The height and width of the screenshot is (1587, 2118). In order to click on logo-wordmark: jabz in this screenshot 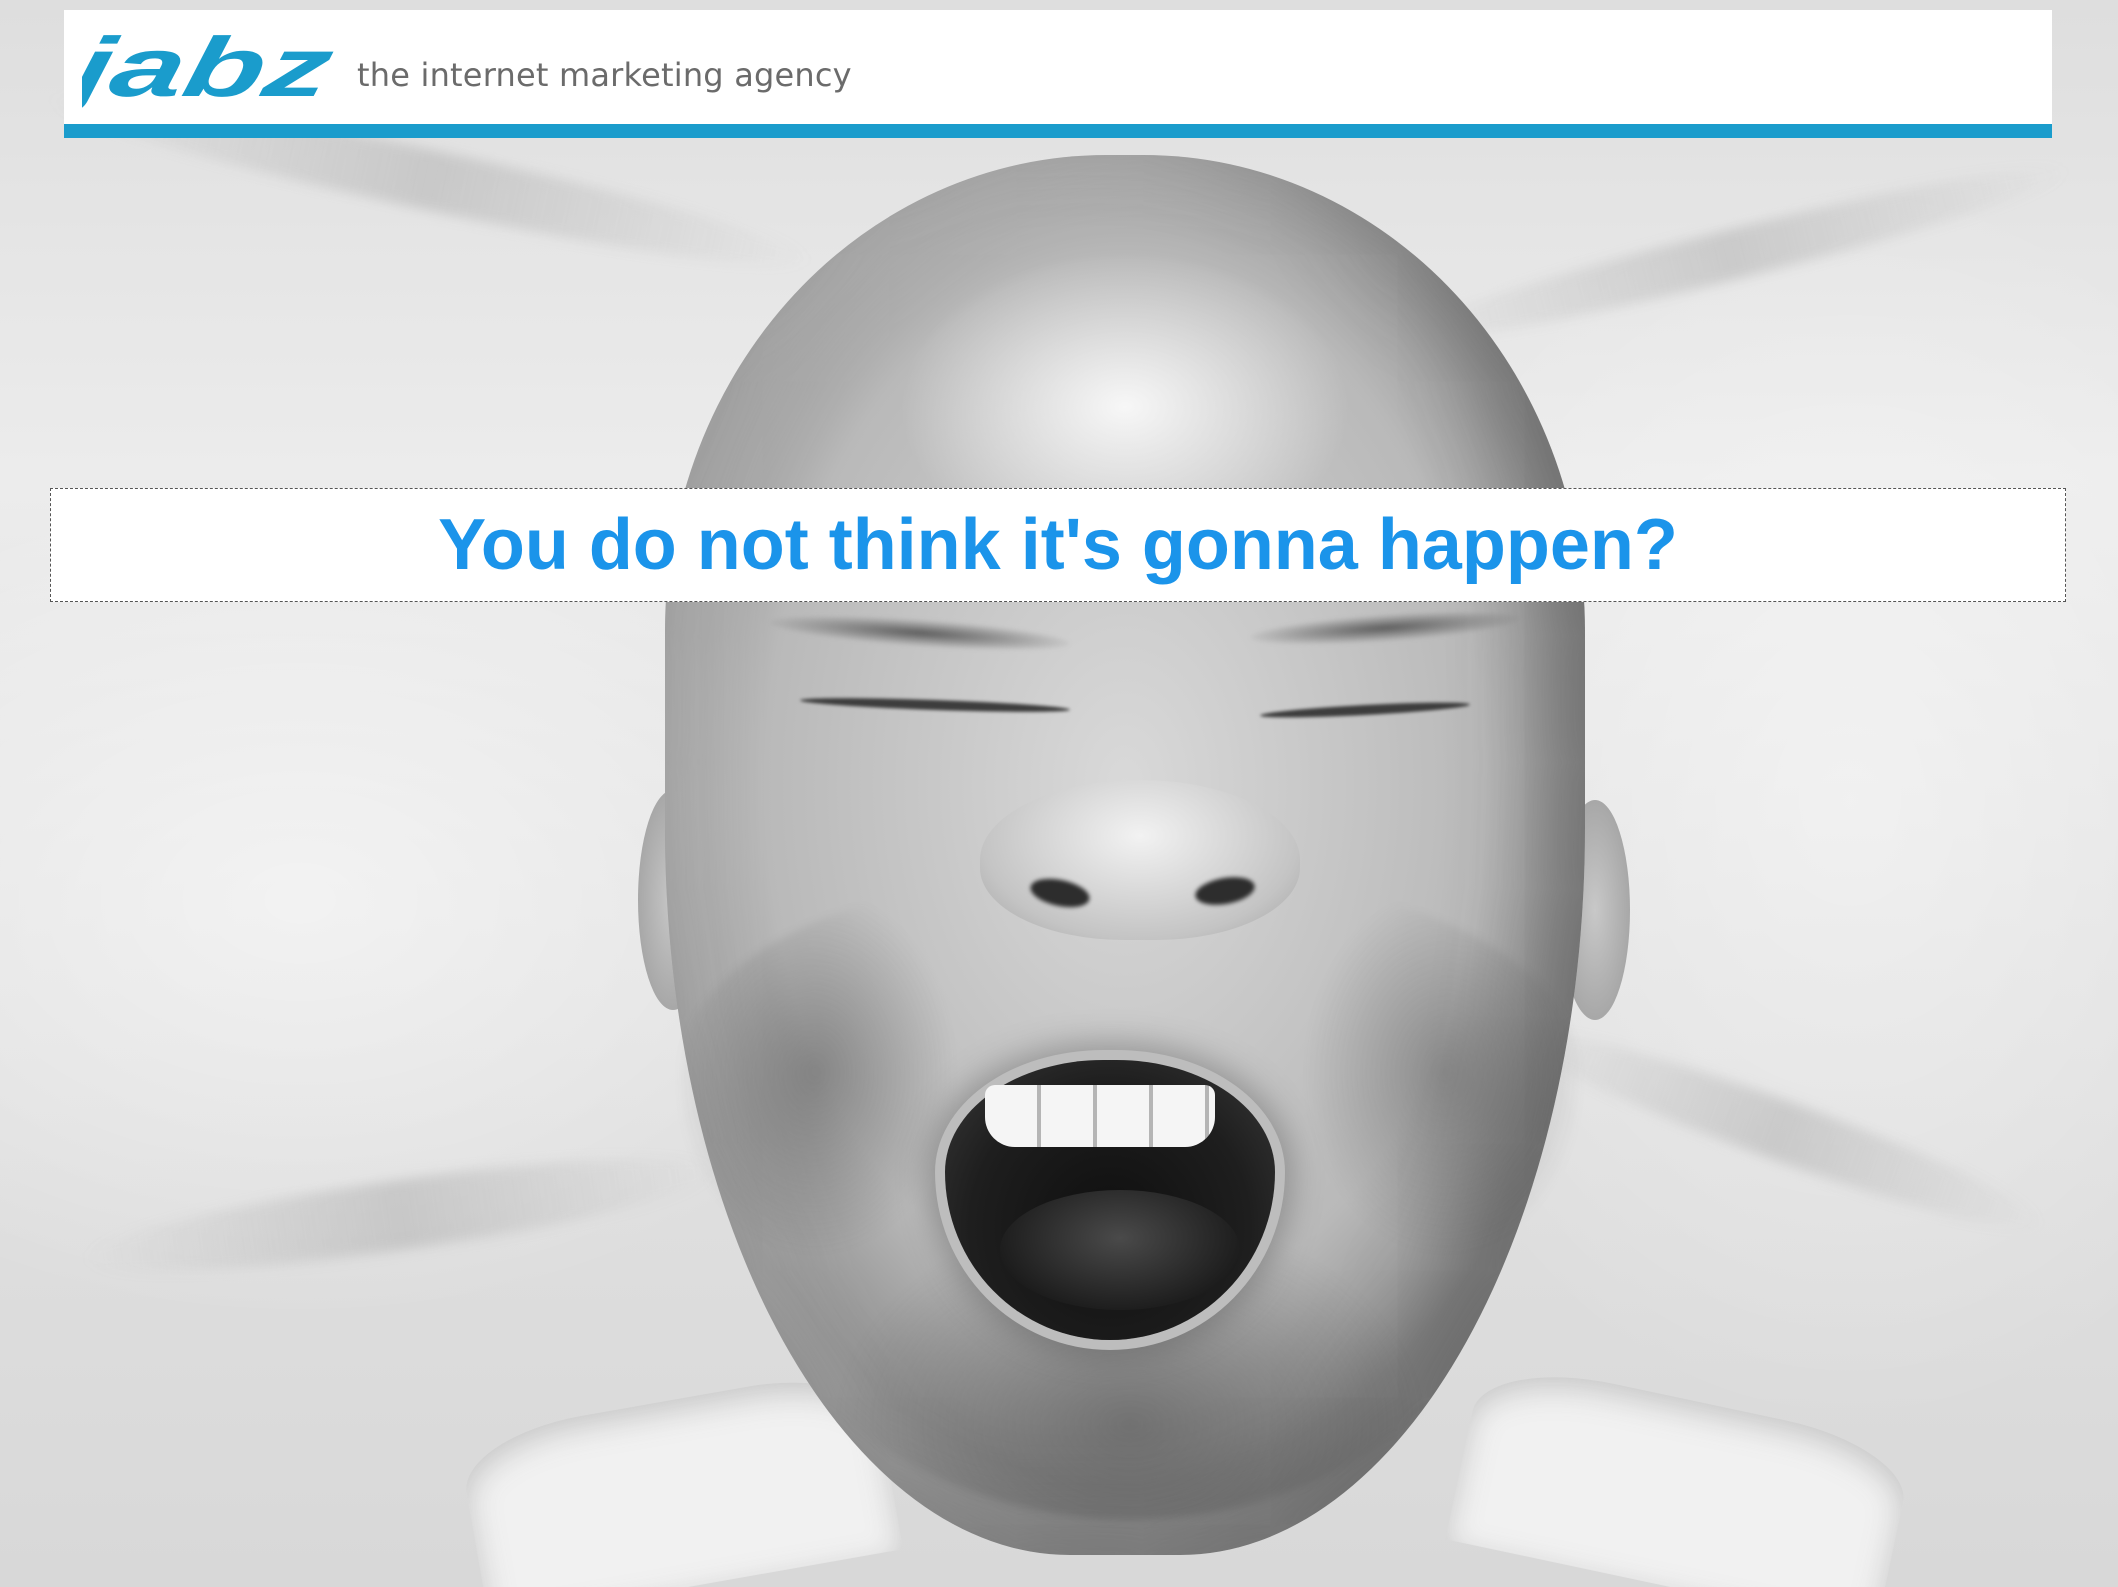, I will do `click(211, 70)`.